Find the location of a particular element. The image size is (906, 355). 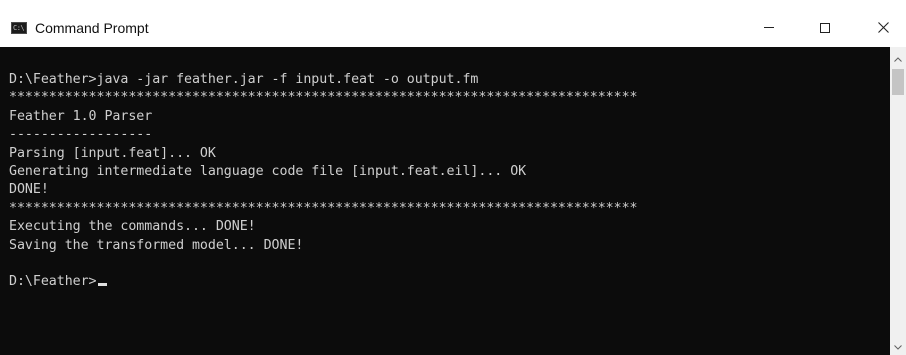

console-line: Feather 1.0 Parser is located at coordinates (81, 116).